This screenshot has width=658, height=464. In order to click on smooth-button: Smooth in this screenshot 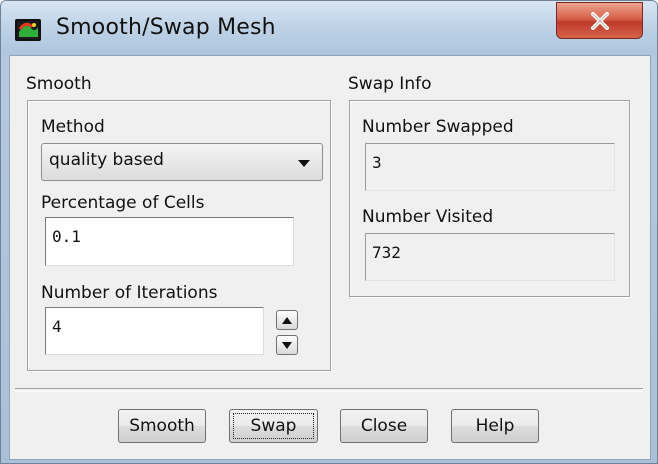, I will do `click(162, 426)`.